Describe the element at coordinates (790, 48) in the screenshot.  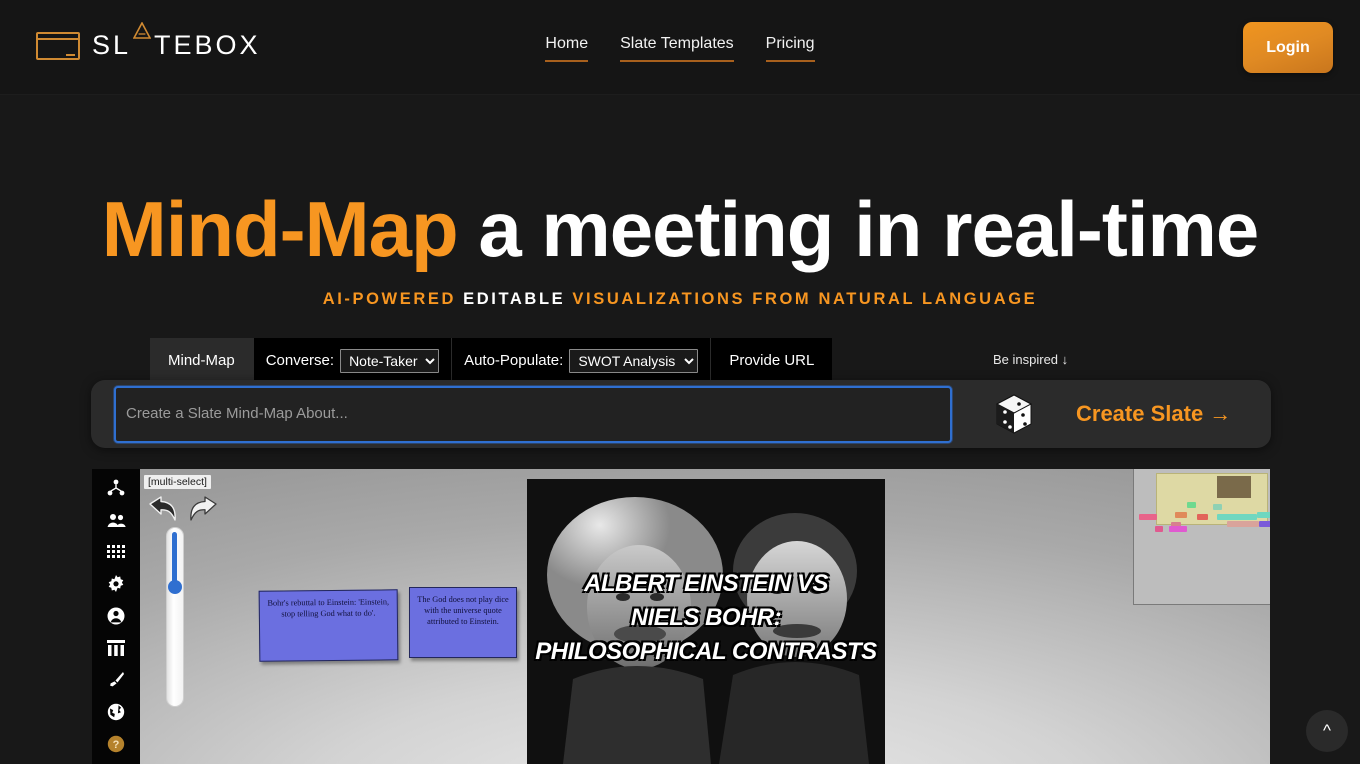
I see `nav-item-pricing: Pricing` at that location.